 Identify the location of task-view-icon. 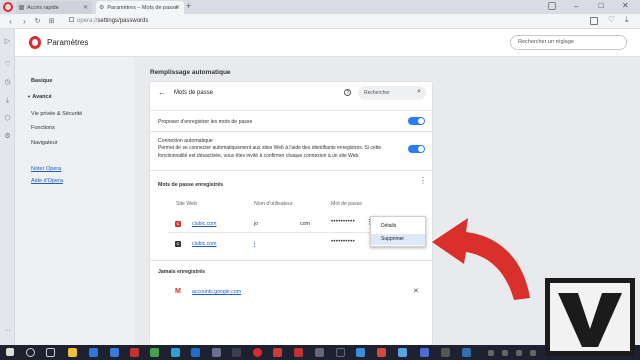
(50, 352).